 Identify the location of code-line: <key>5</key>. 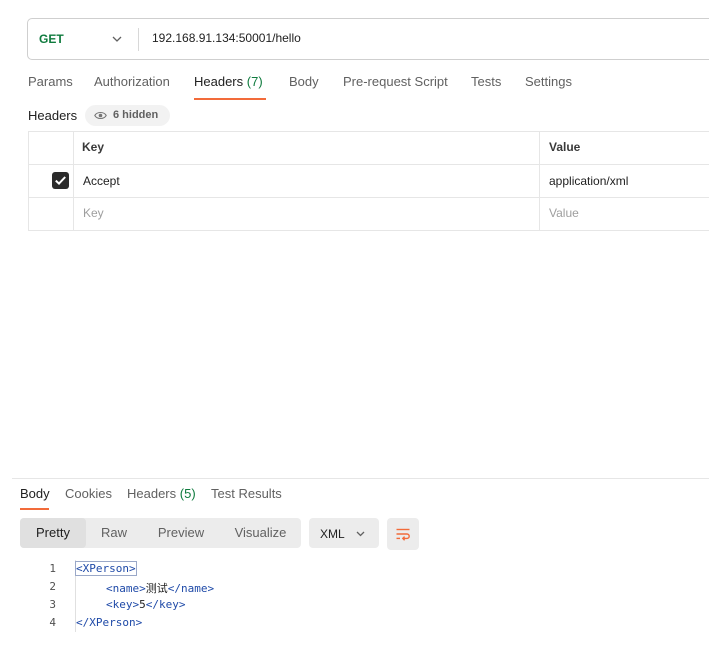
(146, 604).